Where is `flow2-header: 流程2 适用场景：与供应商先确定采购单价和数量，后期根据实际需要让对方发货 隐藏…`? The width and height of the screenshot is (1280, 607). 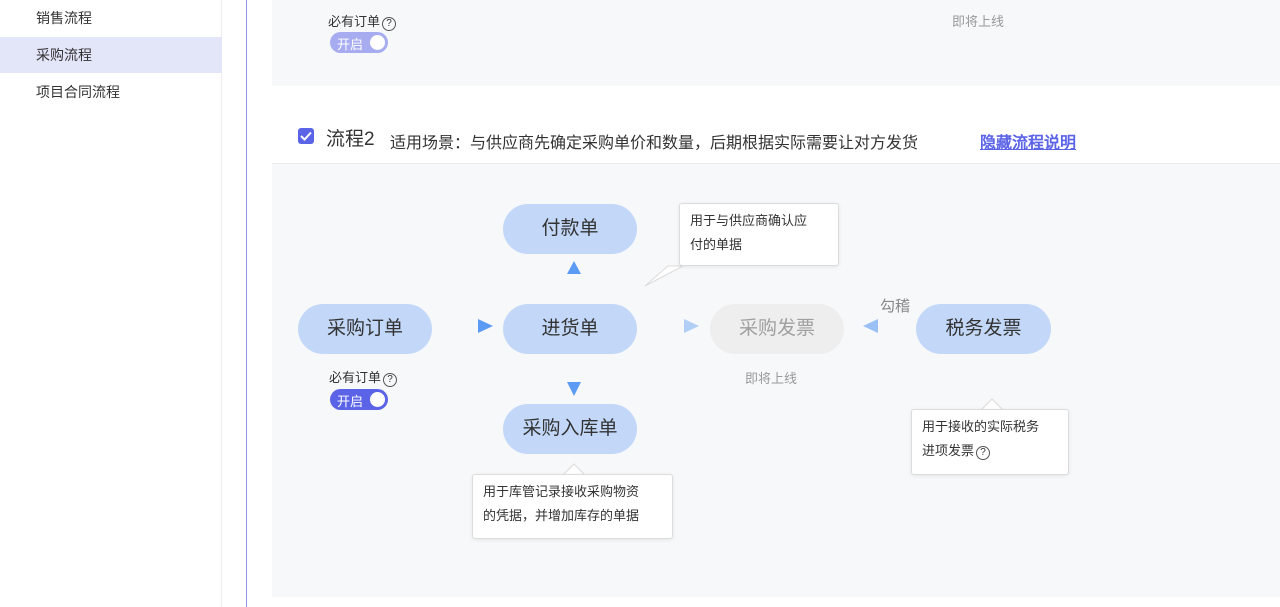
flow2-header: 流程2 适用场景：与供应商先确定采购单价和数量，后期根据实际需要让对方发货 隐藏… is located at coordinates (776, 138).